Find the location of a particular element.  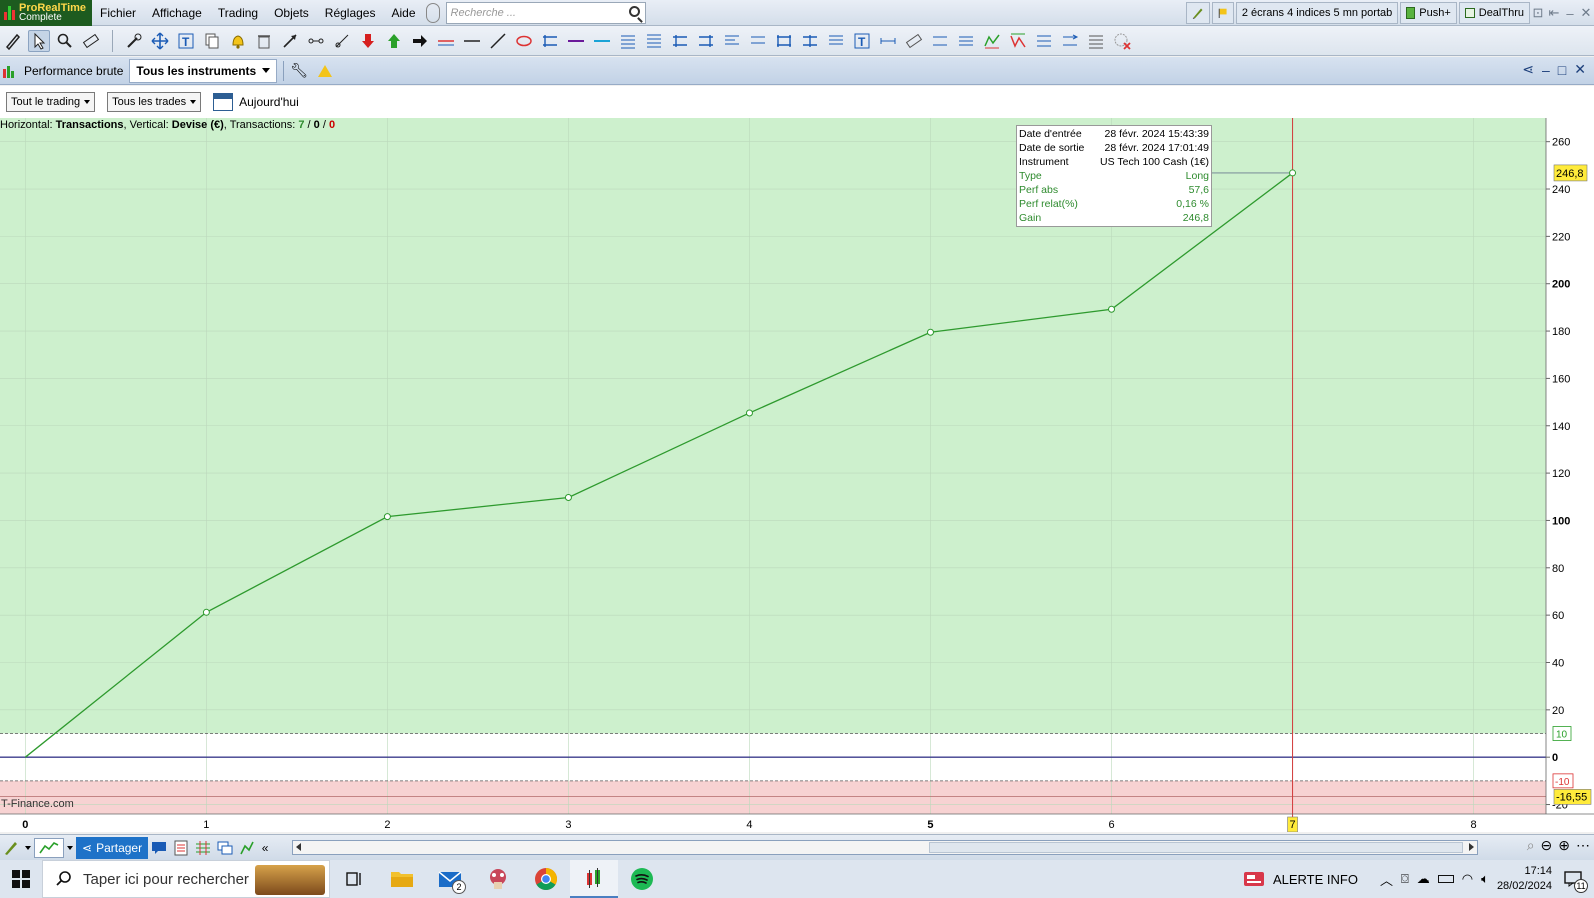

label-icon: T is located at coordinates (862, 41).